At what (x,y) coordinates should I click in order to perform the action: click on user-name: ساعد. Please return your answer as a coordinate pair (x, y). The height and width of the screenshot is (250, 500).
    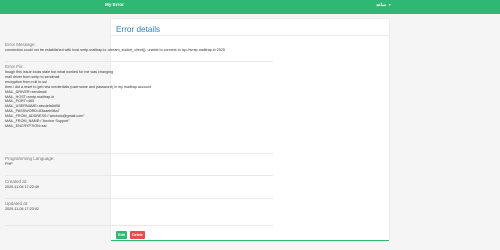
    Looking at the image, I should click on (381, 4).